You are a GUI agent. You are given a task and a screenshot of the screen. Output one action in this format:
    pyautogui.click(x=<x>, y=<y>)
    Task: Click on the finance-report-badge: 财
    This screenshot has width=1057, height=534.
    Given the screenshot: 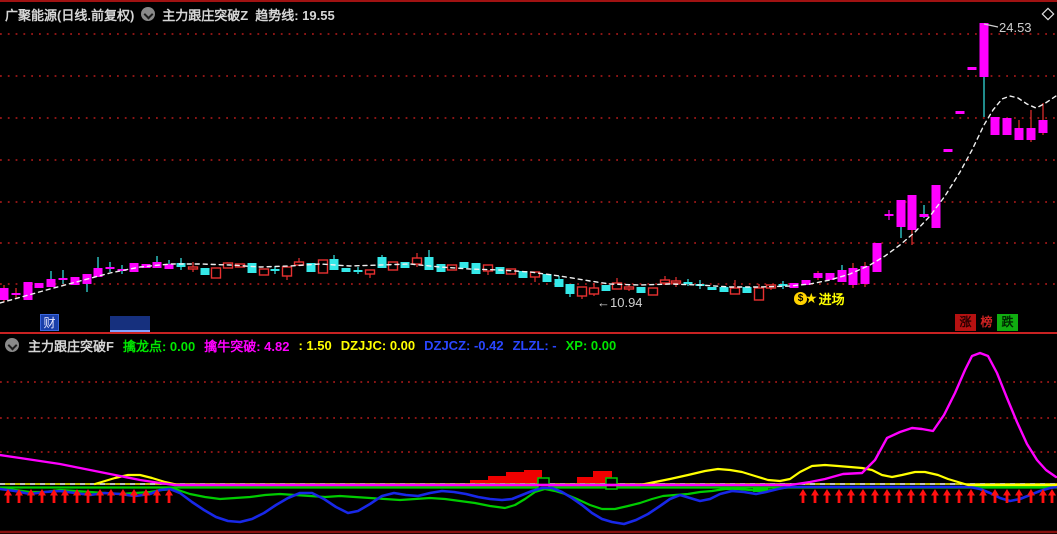 What is the action you would take?
    pyautogui.click(x=49, y=322)
    